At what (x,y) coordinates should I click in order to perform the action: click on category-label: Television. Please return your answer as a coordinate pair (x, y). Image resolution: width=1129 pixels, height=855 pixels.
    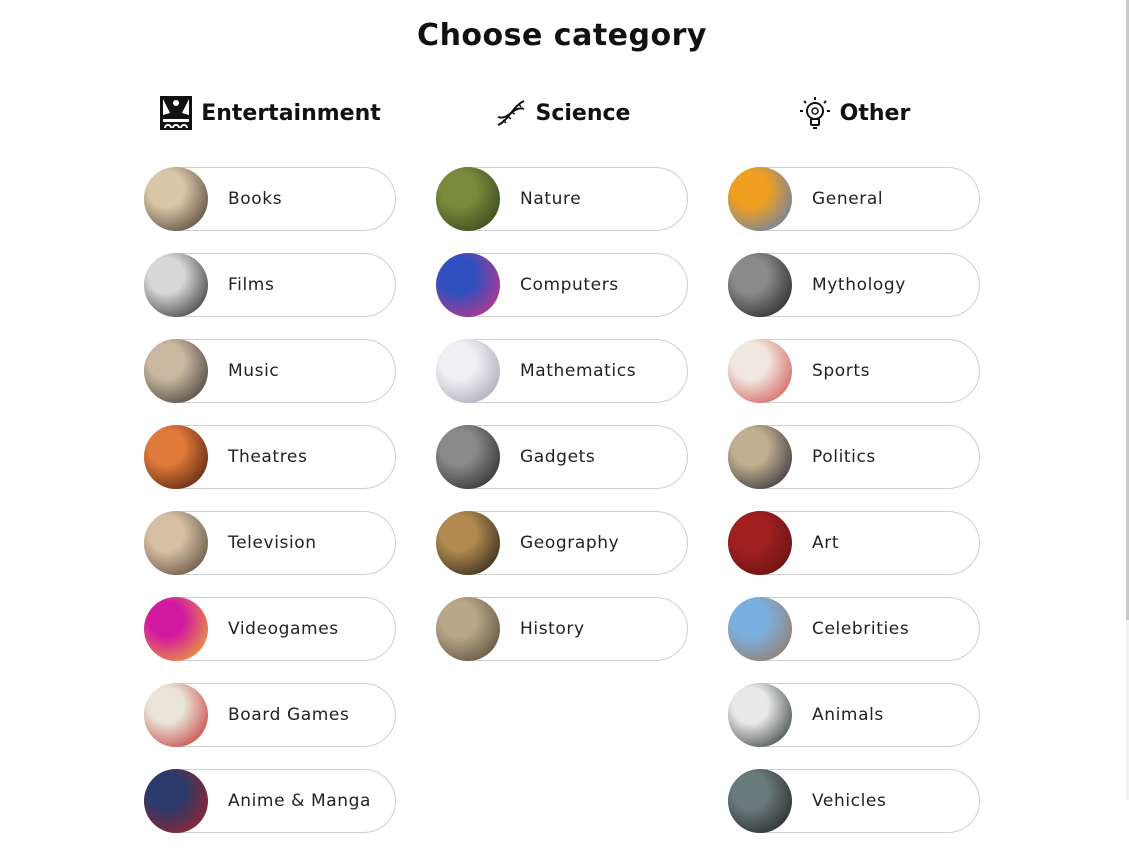
    Looking at the image, I should click on (272, 543).